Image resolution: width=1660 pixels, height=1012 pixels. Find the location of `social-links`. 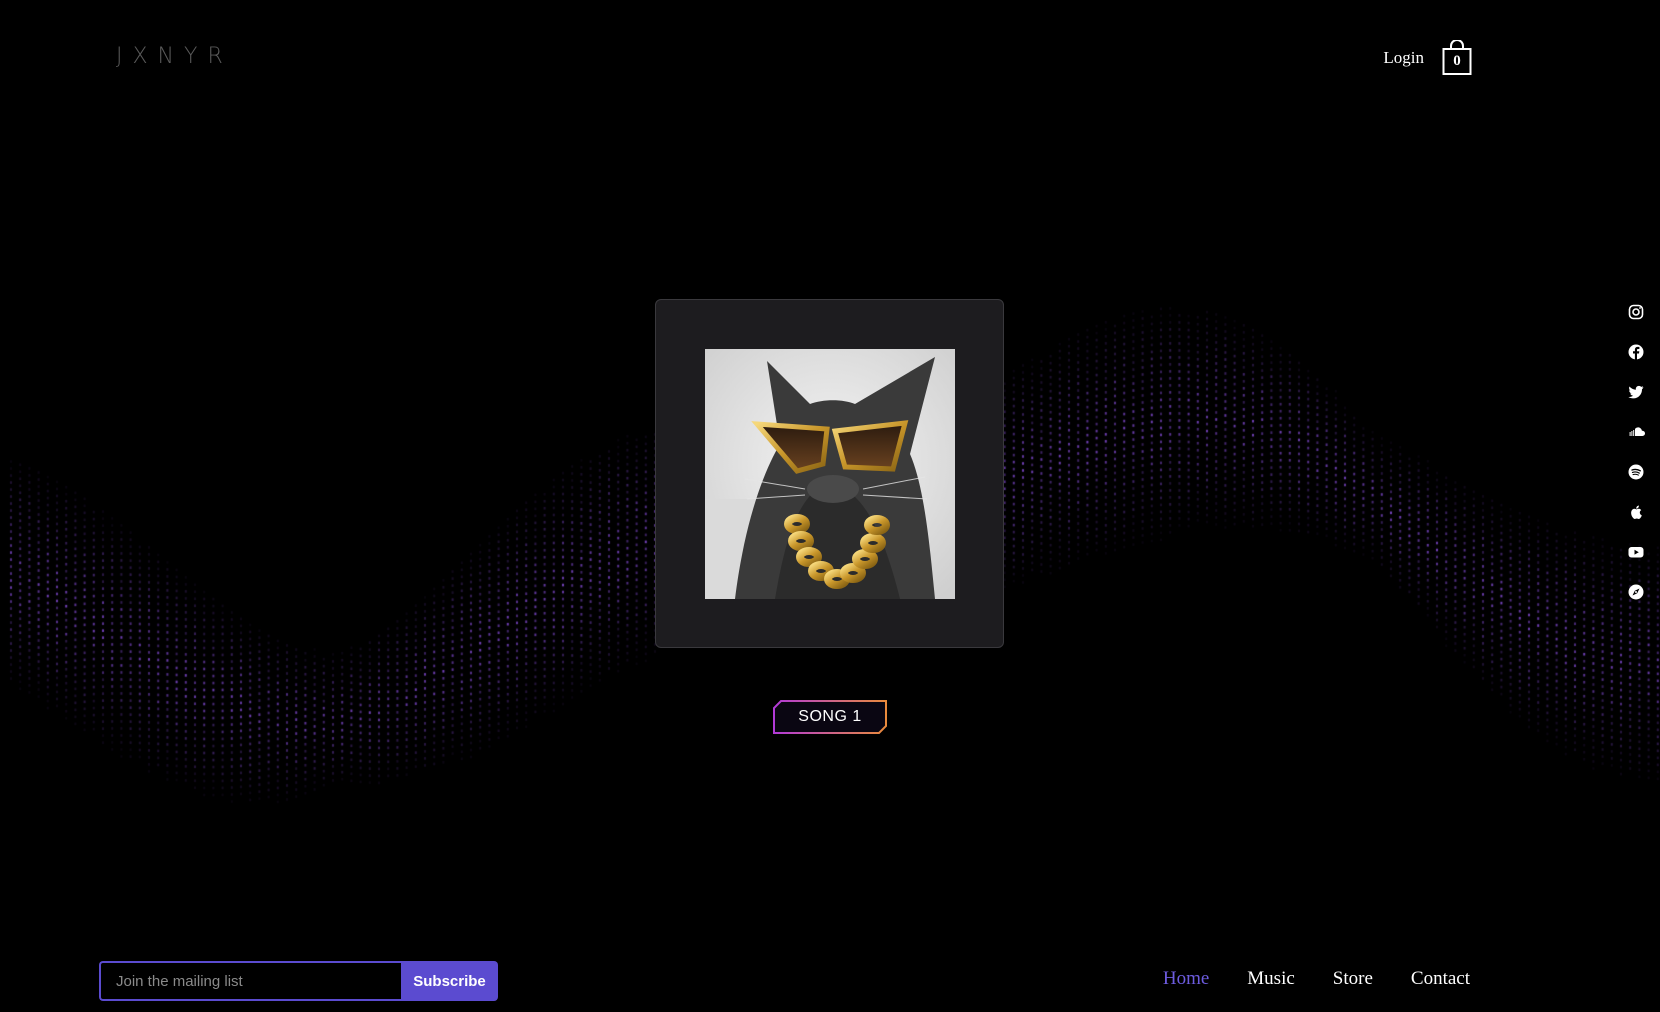

social-links is located at coordinates (1637, 453).